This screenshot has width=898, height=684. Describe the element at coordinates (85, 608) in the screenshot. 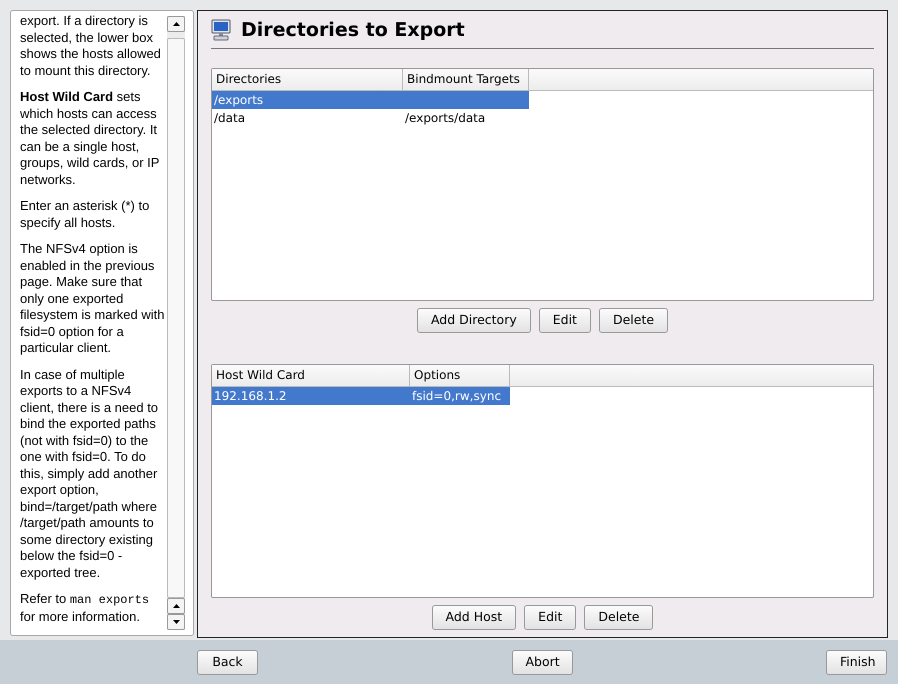

I see `help-paragraph: Refer to man exports for more information.` at that location.